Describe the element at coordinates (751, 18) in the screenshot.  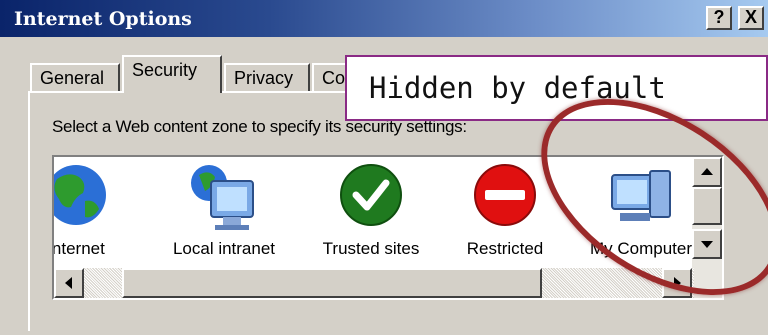
I see `close-button: X` at that location.